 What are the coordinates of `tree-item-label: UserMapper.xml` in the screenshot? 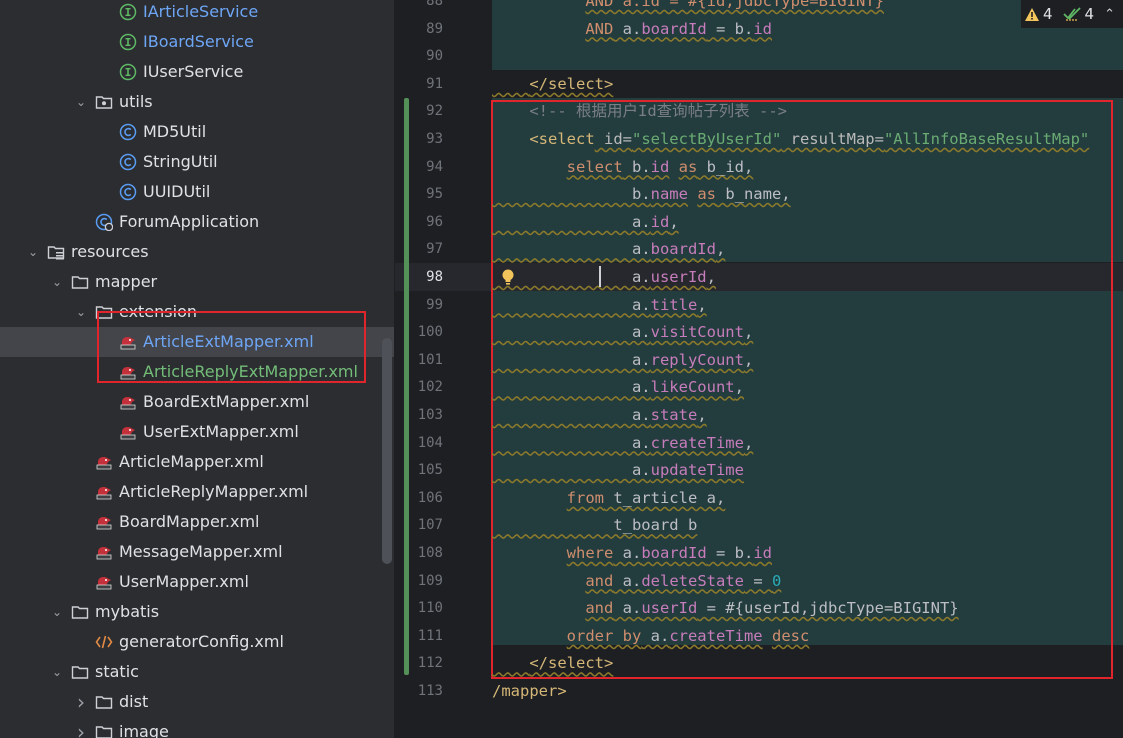 It's located at (184, 581).